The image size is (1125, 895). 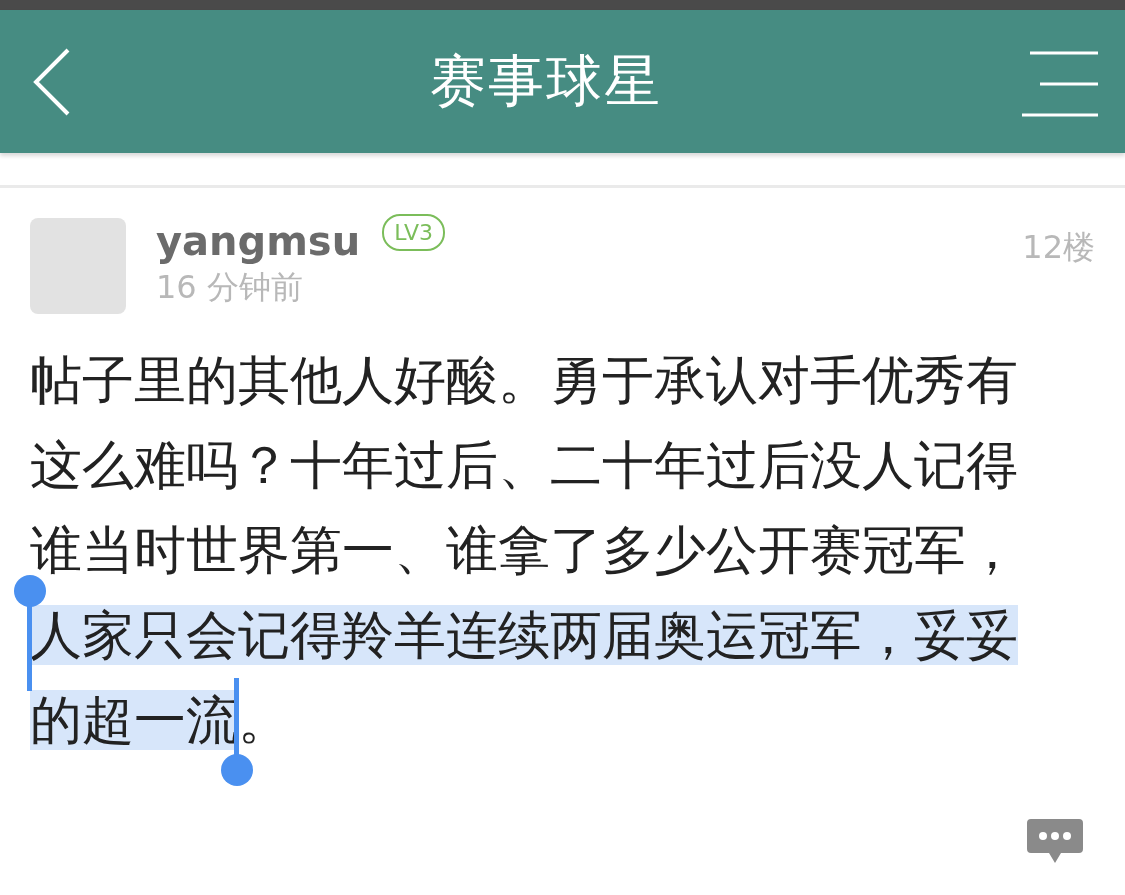 I want to click on level-badge: LV3, so click(x=414, y=232).